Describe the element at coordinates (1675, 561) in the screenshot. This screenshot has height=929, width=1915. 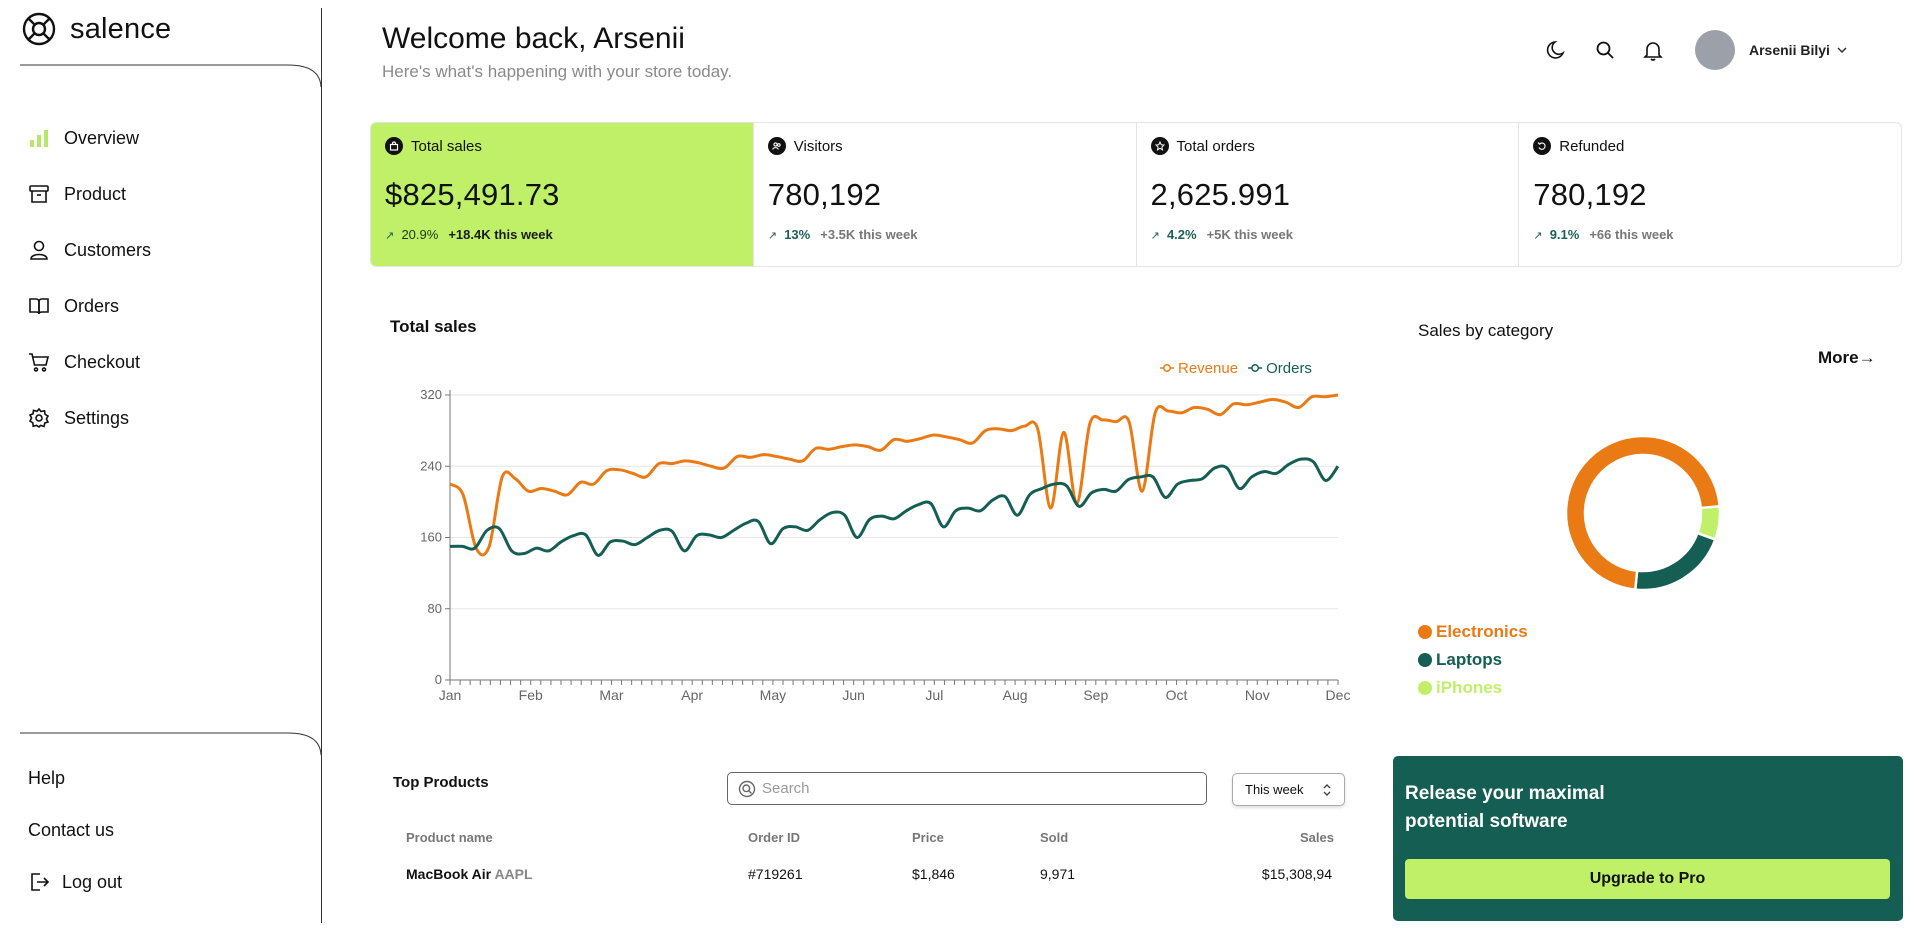
I see `donut-slice-laptops` at that location.